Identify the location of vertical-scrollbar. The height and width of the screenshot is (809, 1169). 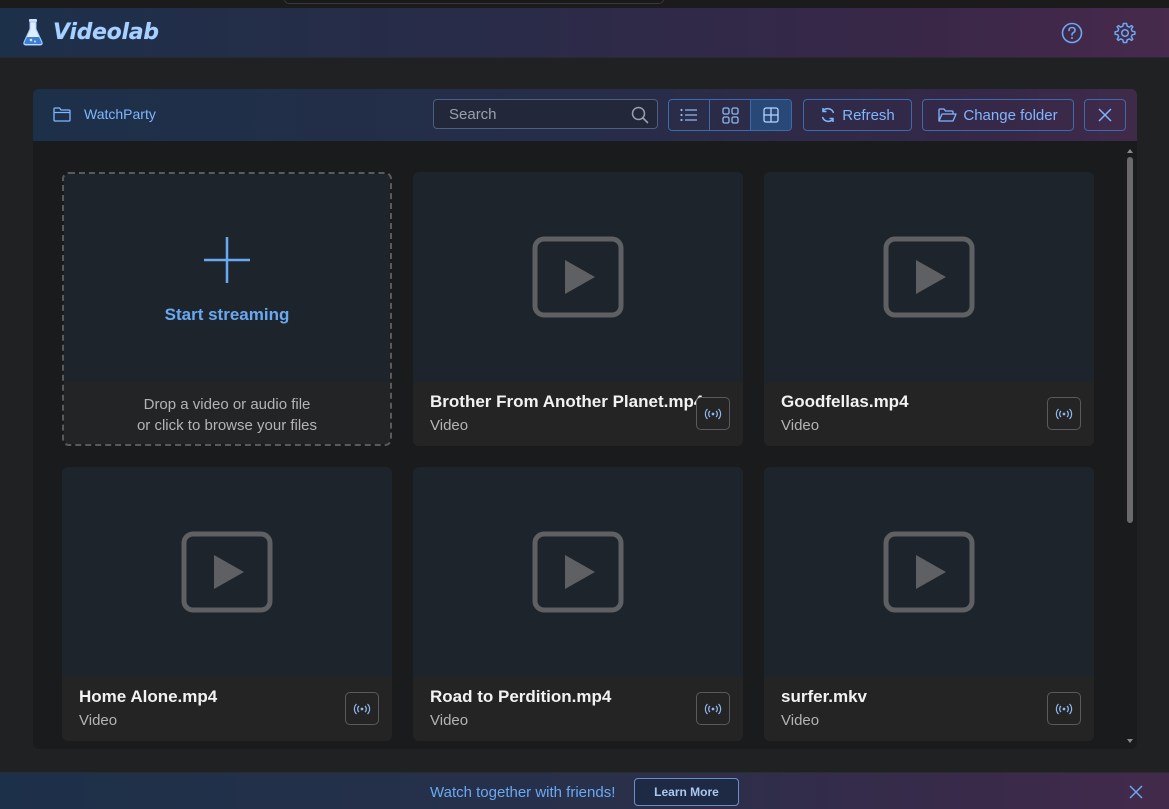
(1130, 446).